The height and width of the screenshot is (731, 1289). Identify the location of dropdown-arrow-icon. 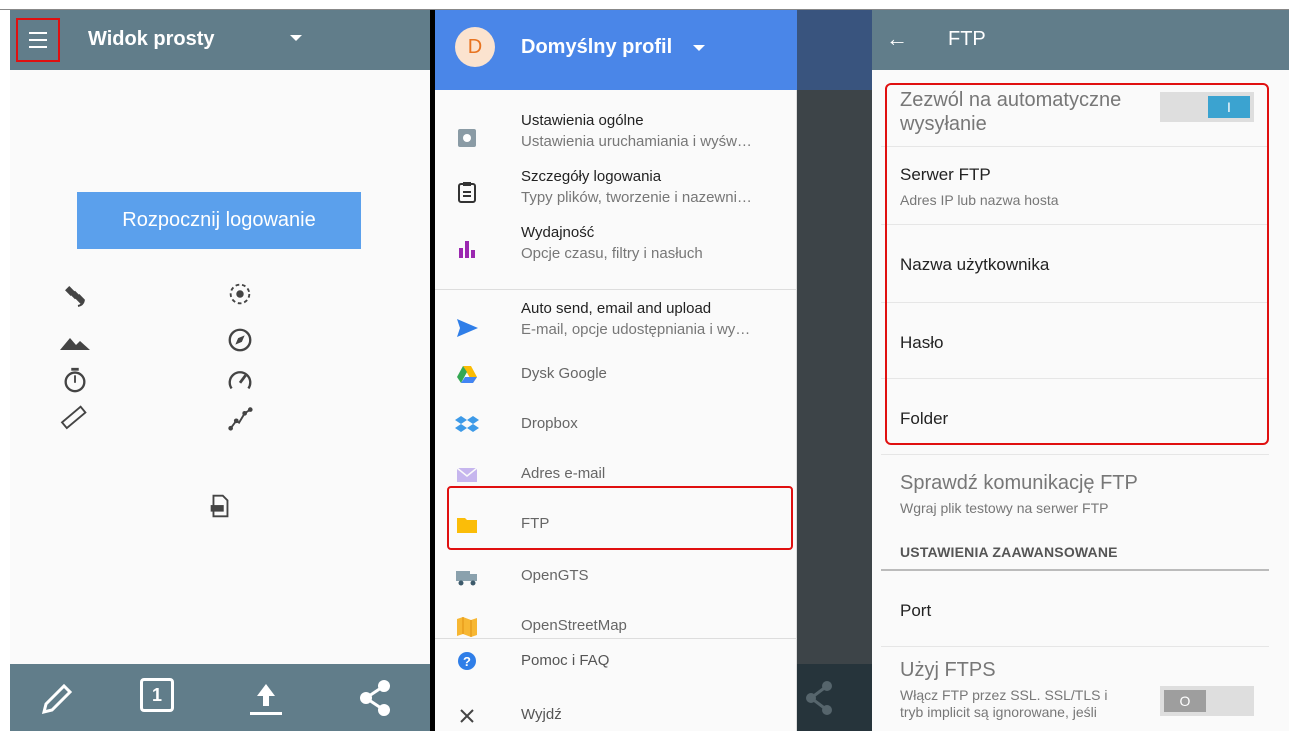
(296, 38).